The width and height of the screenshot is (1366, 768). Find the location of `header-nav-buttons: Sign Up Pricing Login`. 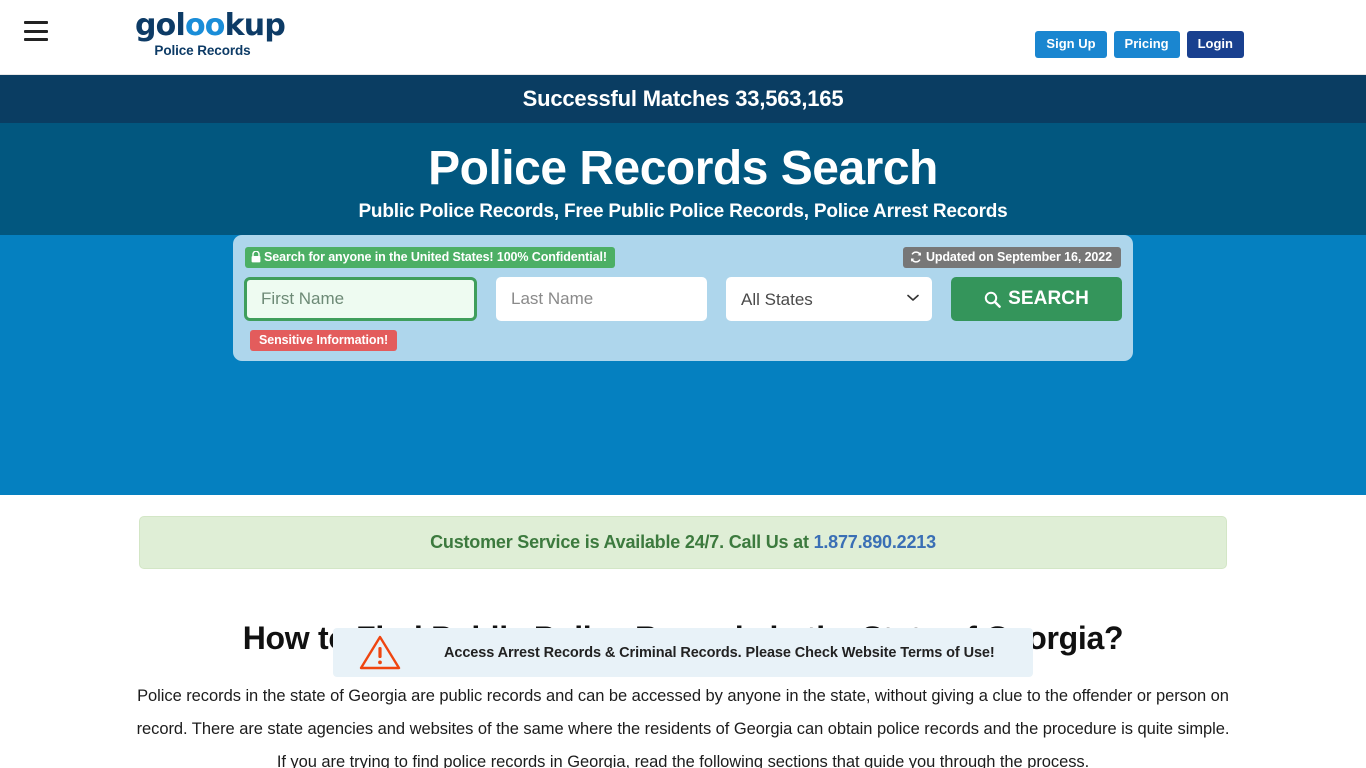

header-nav-buttons: Sign Up Pricing Login is located at coordinates (1139, 44).